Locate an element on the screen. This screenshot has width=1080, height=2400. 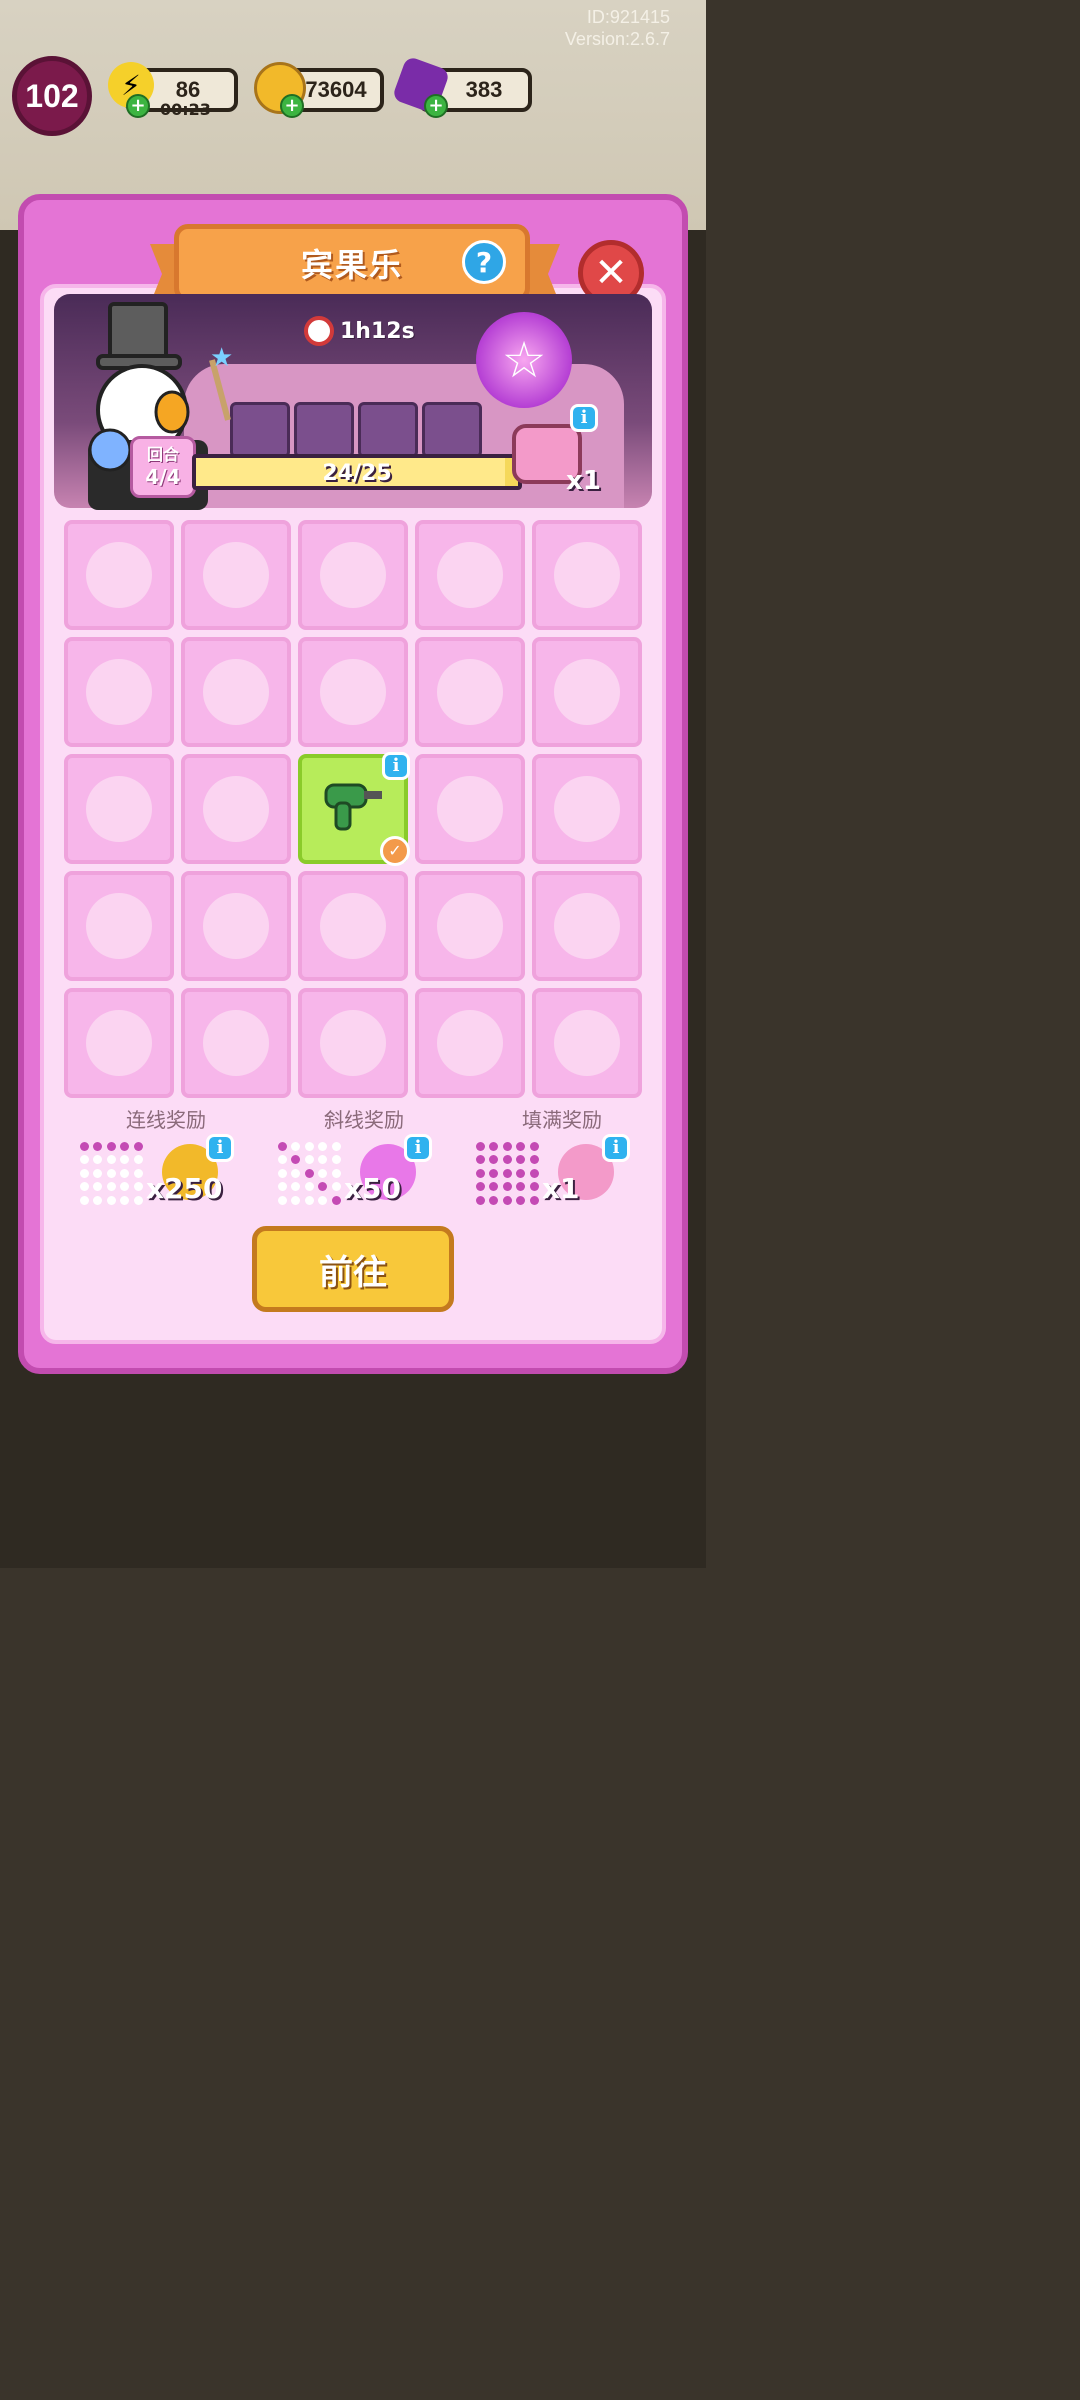
progress-text: 24/25 is located at coordinates (357, 473).